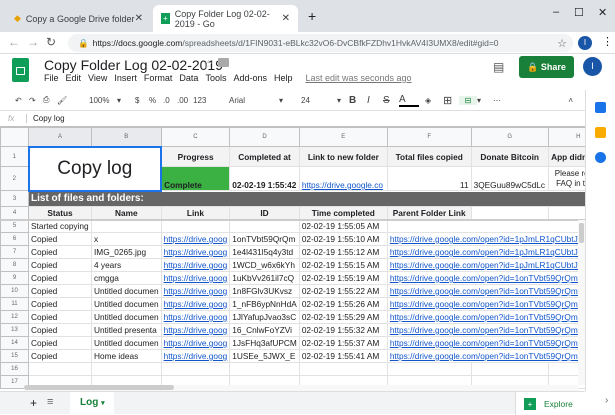  Describe the element at coordinates (133, 65) in the screenshot. I see `doc-title: Copy Folder Log 02-02-2019` at that location.